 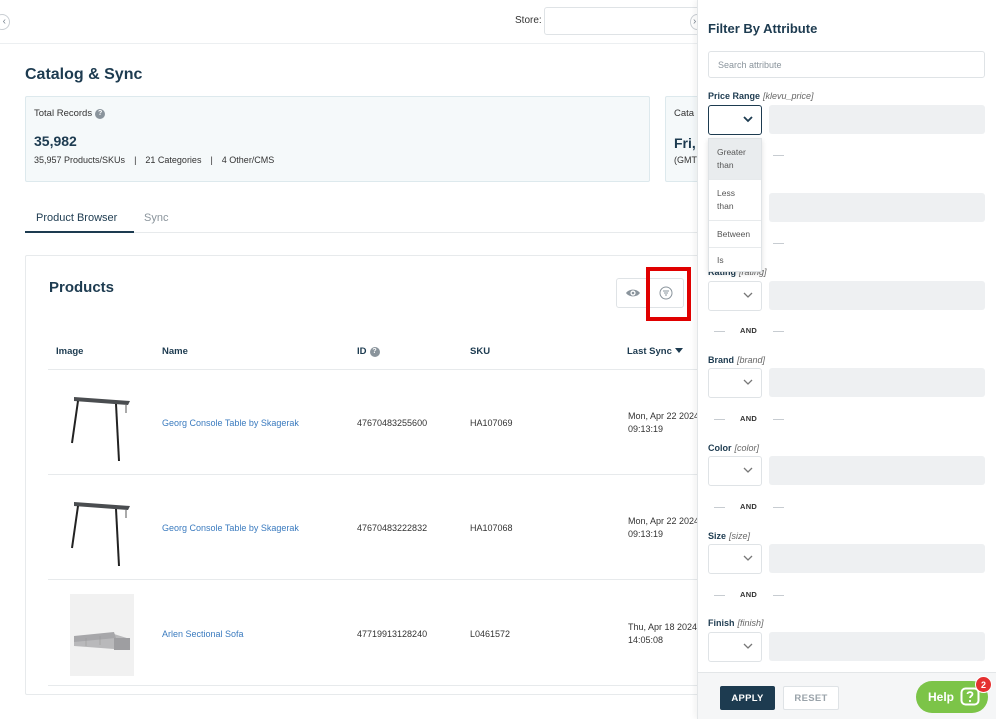 What do you see at coordinates (729, 536) in the screenshot?
I see `attribute-label-size: Size [size]` at bounding box center [729, 536].